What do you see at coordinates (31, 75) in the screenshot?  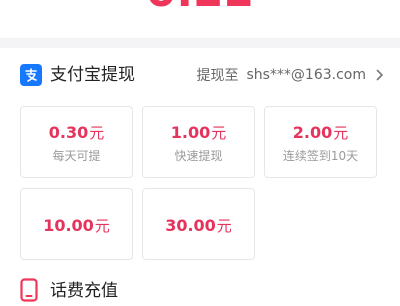 I see `alipay-icon` at bounding box center [31, 75].